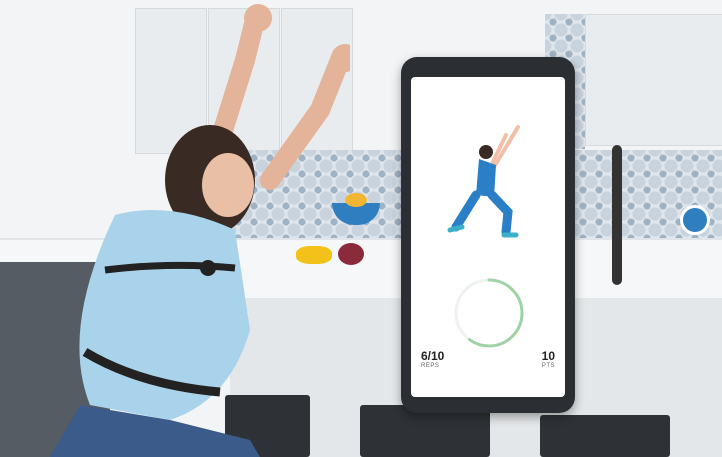 The image size is (722, 457). What do you see at coordinates (695, 220) in the screenshot?
I see `clock-icon` at bounding box center [695, 220].